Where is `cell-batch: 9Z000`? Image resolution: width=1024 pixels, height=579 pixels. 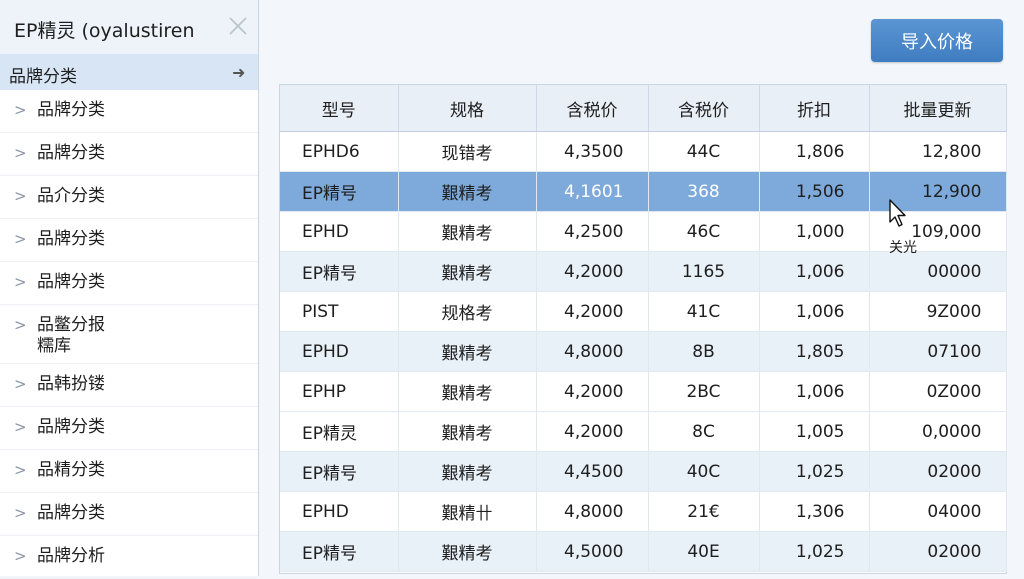 cell-batch: 9Z000 is located at coordinates (938, 311).